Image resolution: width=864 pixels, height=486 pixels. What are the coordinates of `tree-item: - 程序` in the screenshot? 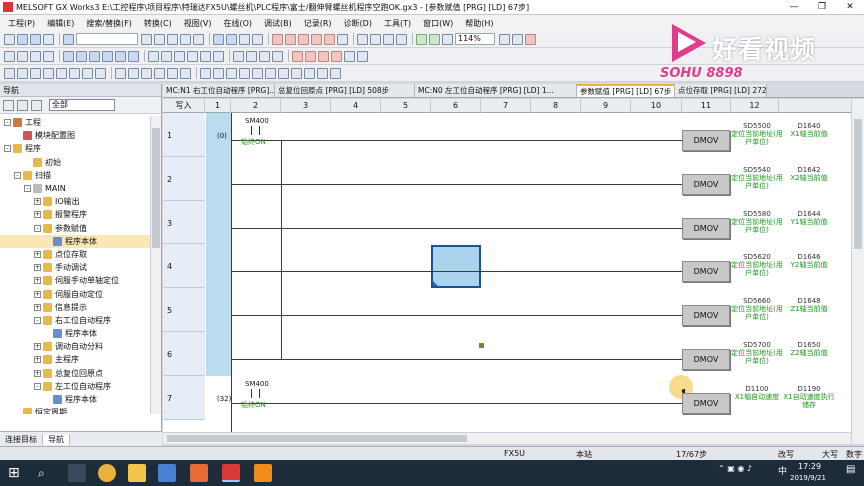 It's located at (75, 148).